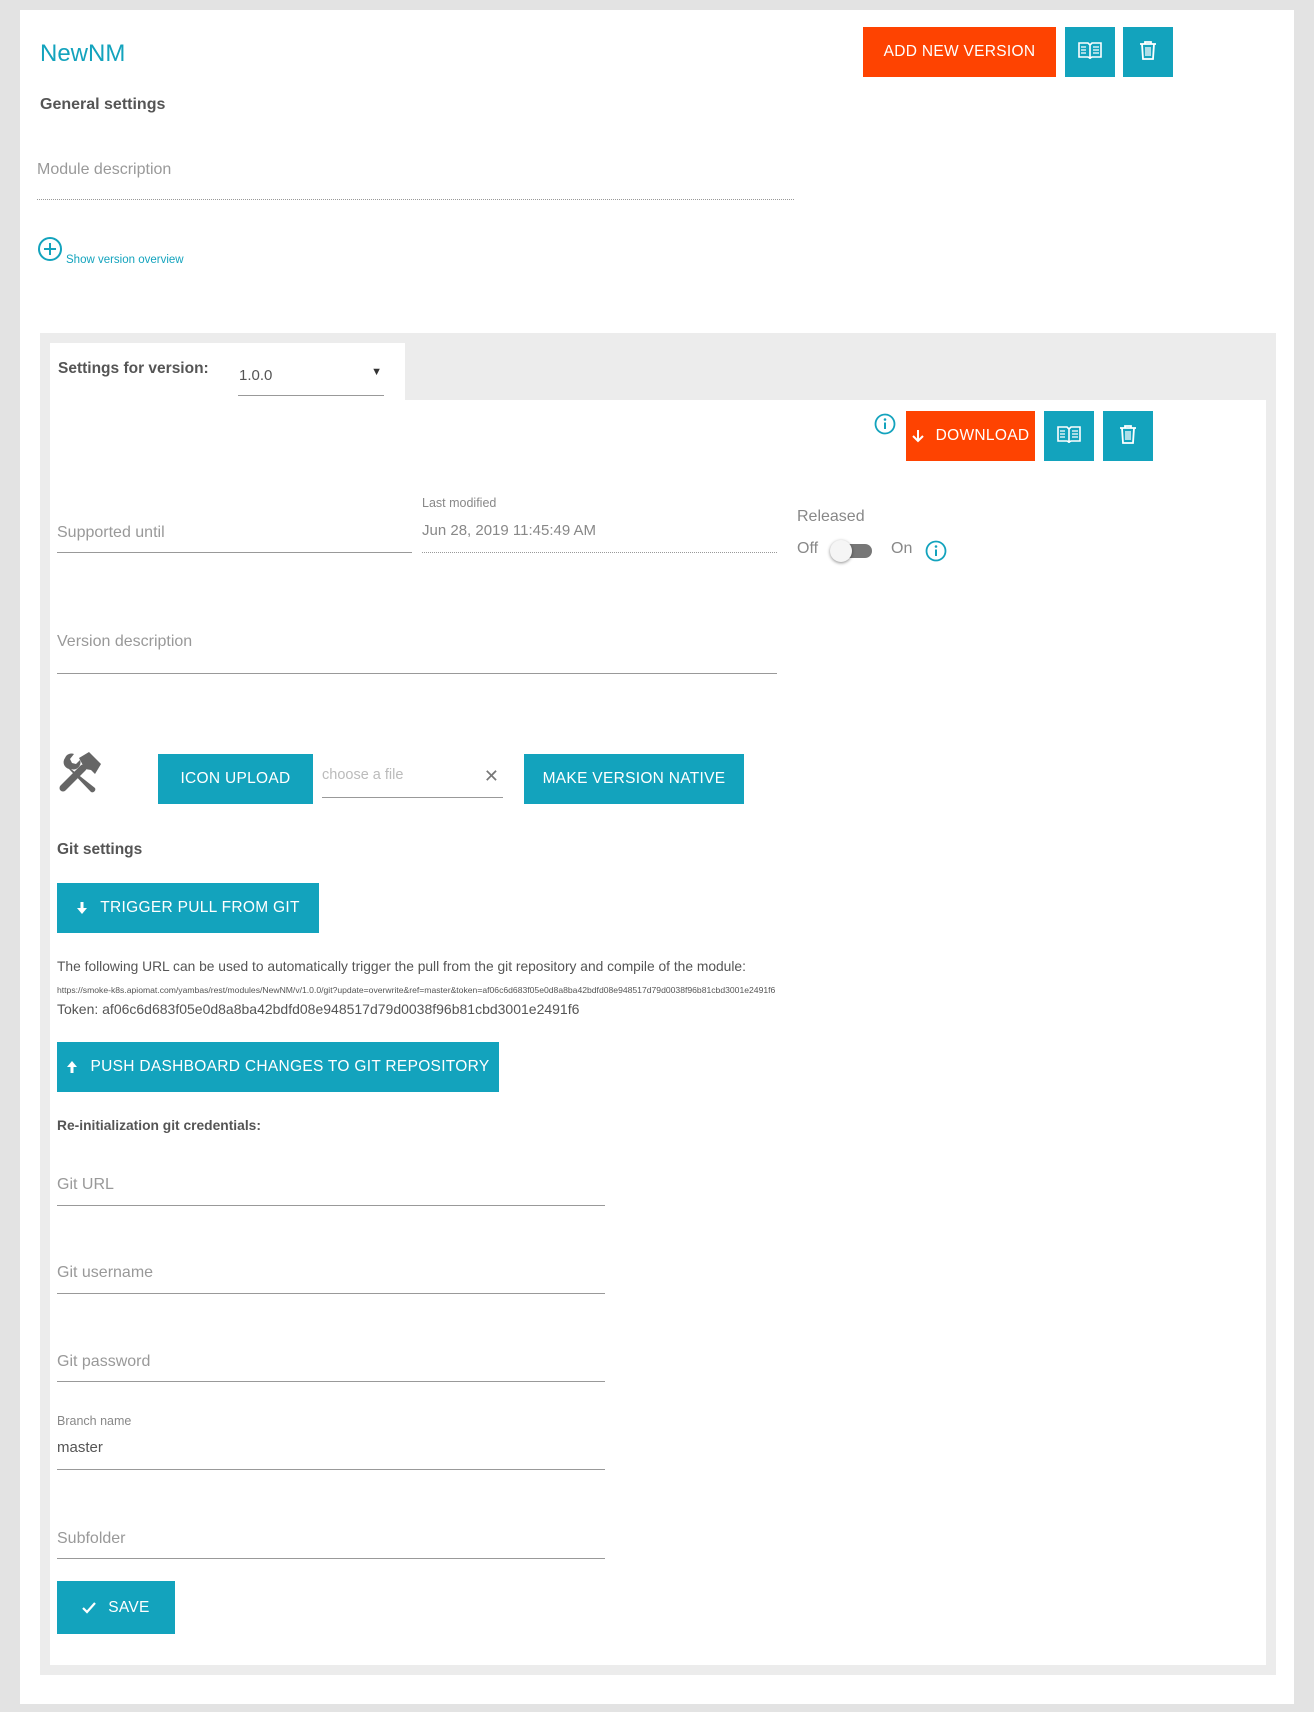  What do you see at coordinates (634, 779) in the screenshot?
I see `make-version-native-button: MAKE VERSION NATIVE` at bounding box center [634, 779].